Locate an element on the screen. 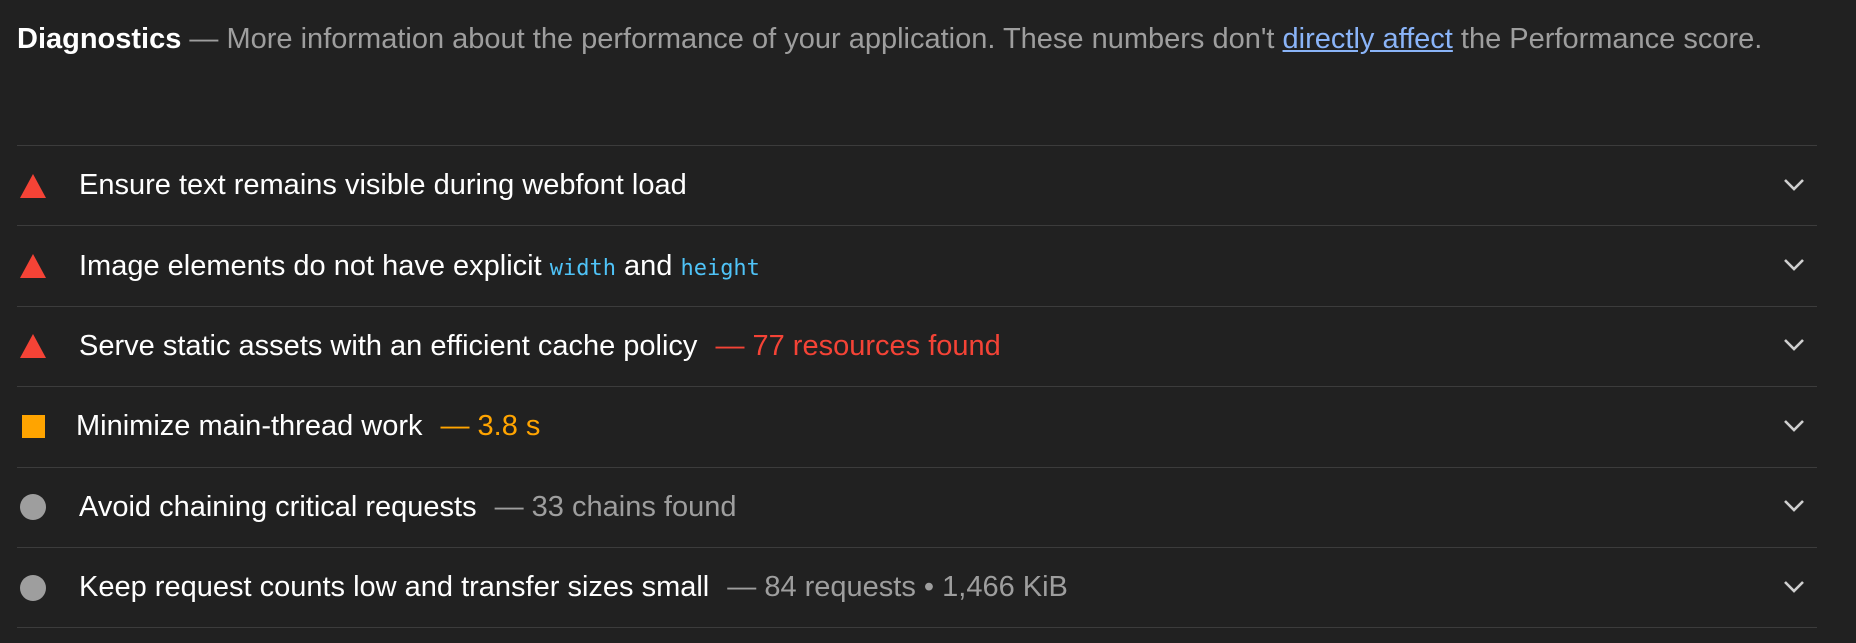 The height and width of the screenshot is (643, 1856). section-title: Diagnostics is located at coordinates (99, 39).